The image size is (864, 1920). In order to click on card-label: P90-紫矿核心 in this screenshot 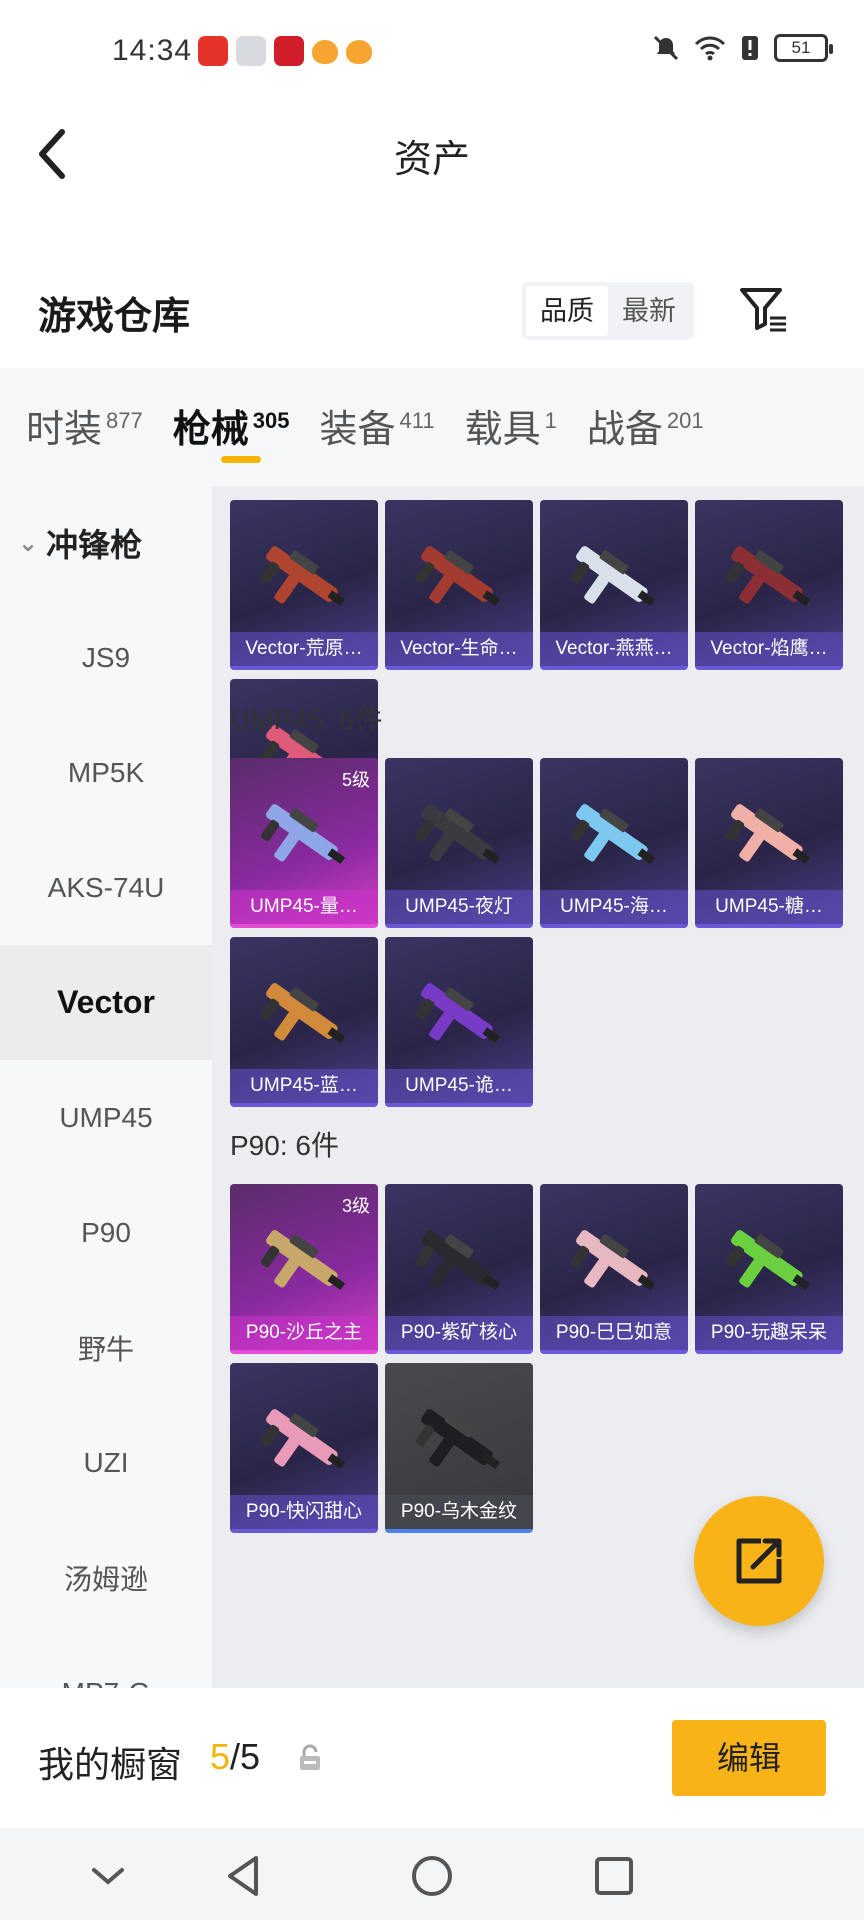, I will do `click(459, 1333)`.